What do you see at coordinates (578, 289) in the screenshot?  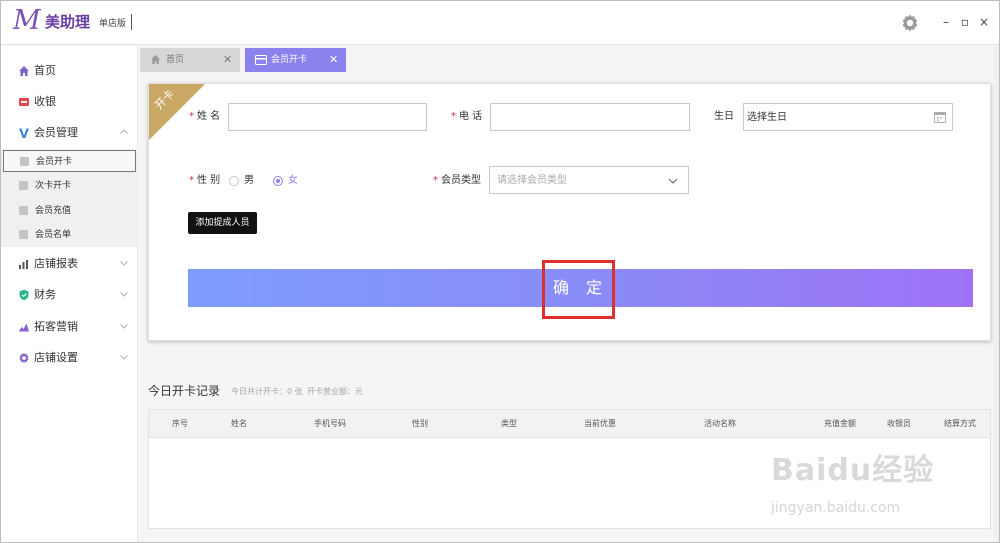 I see `highlight-box` at bounding box center [578, 289].